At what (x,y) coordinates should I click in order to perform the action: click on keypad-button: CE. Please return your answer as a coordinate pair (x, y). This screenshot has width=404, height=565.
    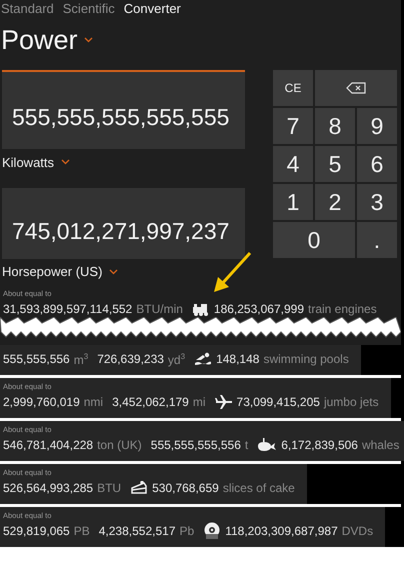
    Looking at the image, I should click on (293, 88).